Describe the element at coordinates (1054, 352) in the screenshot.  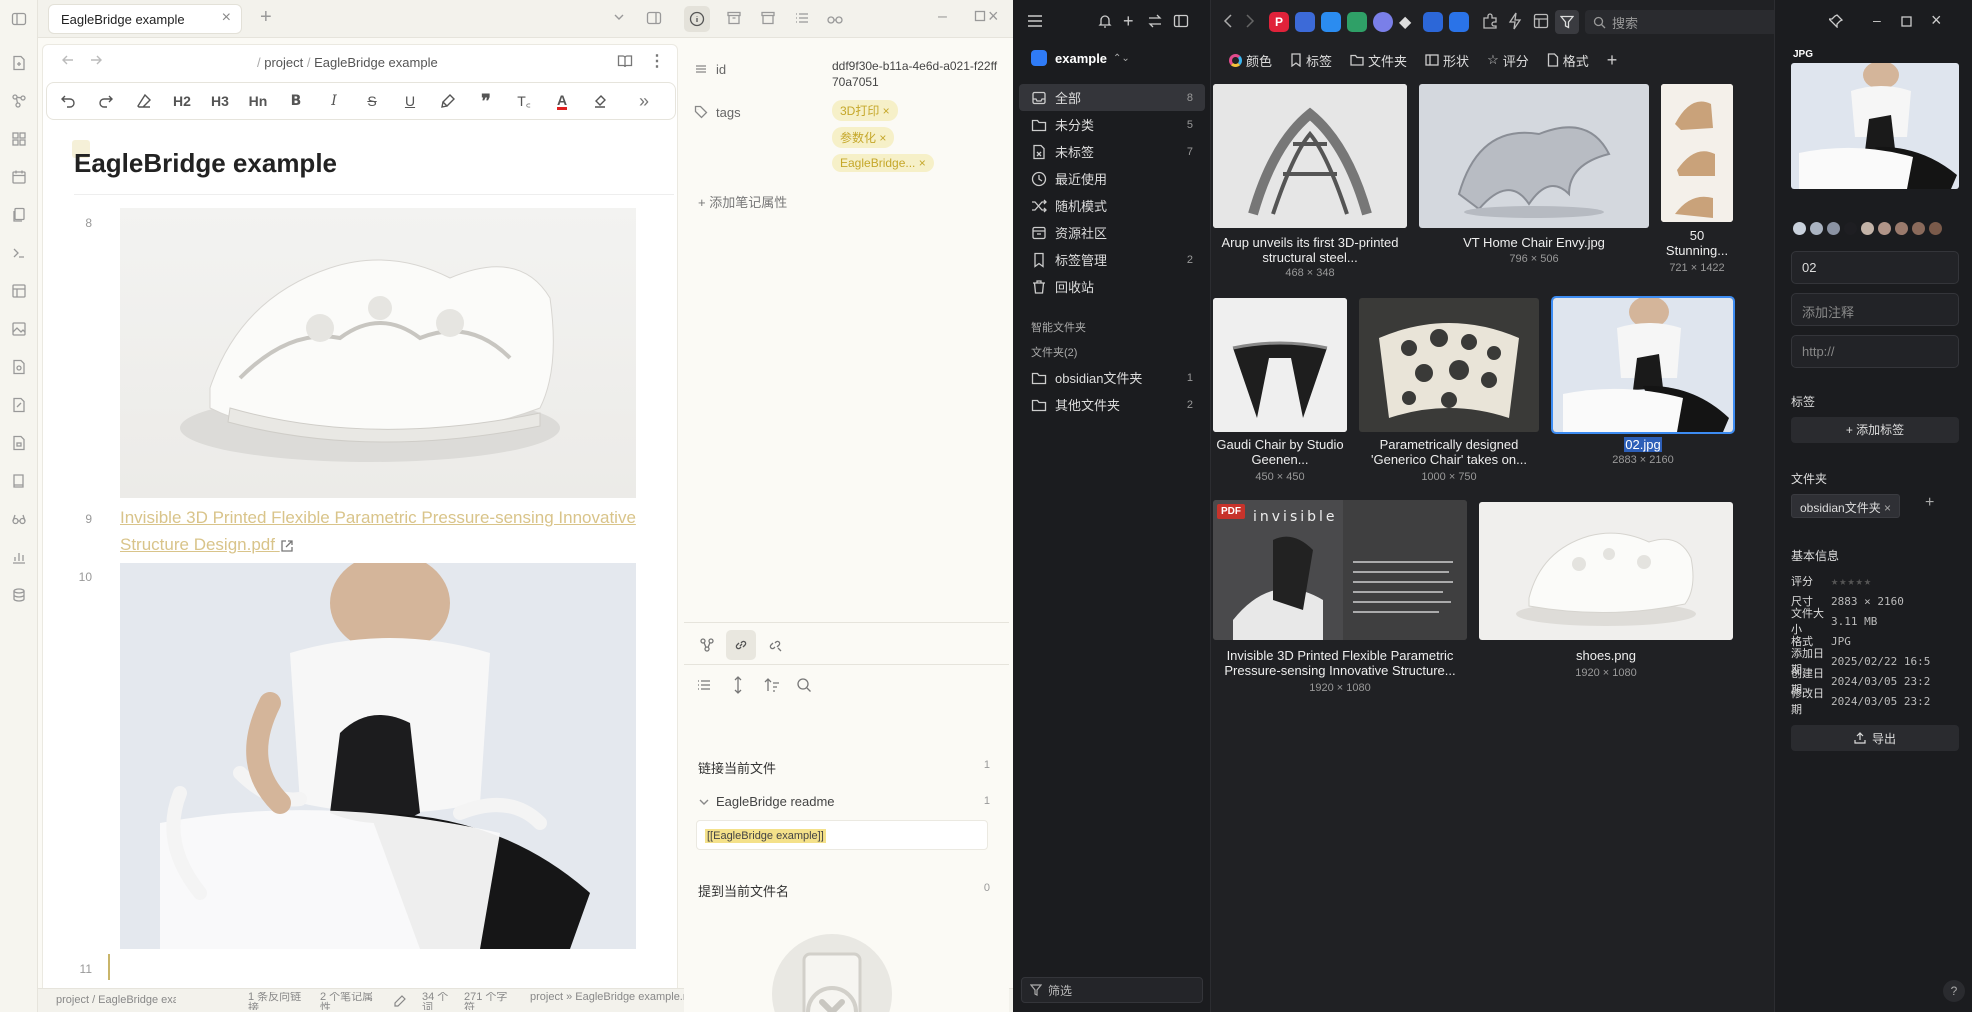
I see `folders-label: 文件夹(2)` at that location.